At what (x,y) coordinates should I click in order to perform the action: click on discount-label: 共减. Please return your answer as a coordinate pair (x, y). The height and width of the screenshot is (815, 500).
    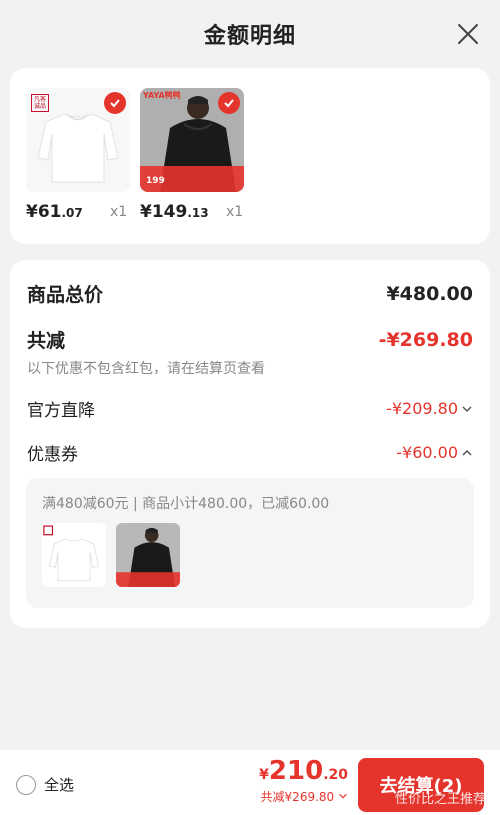
    Looking at the image, I should click on (46, 341).